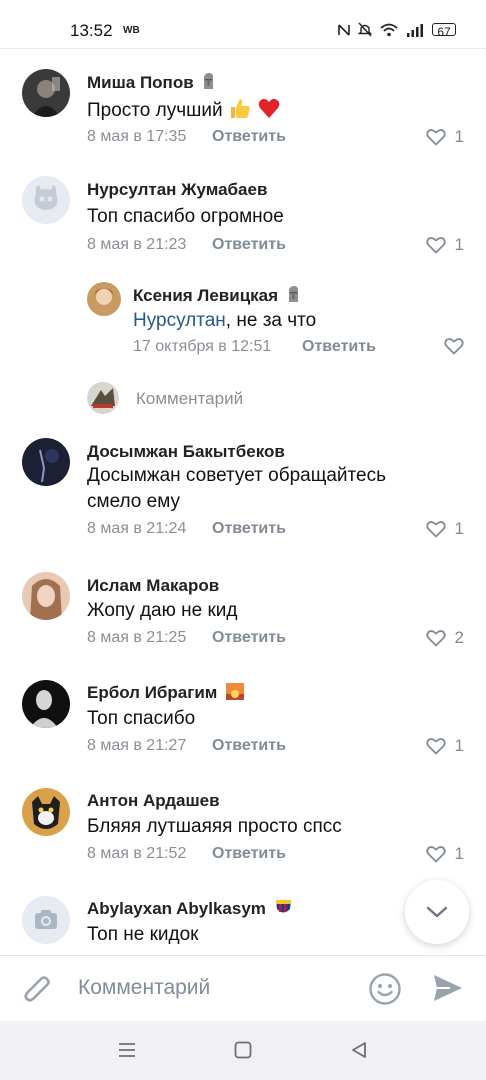 This screenshot has width=486, height=1080. Describe the element at coordinates (185, 216) in the screenshot. I see `comment-text: Топ спасибо огромное` at that location.